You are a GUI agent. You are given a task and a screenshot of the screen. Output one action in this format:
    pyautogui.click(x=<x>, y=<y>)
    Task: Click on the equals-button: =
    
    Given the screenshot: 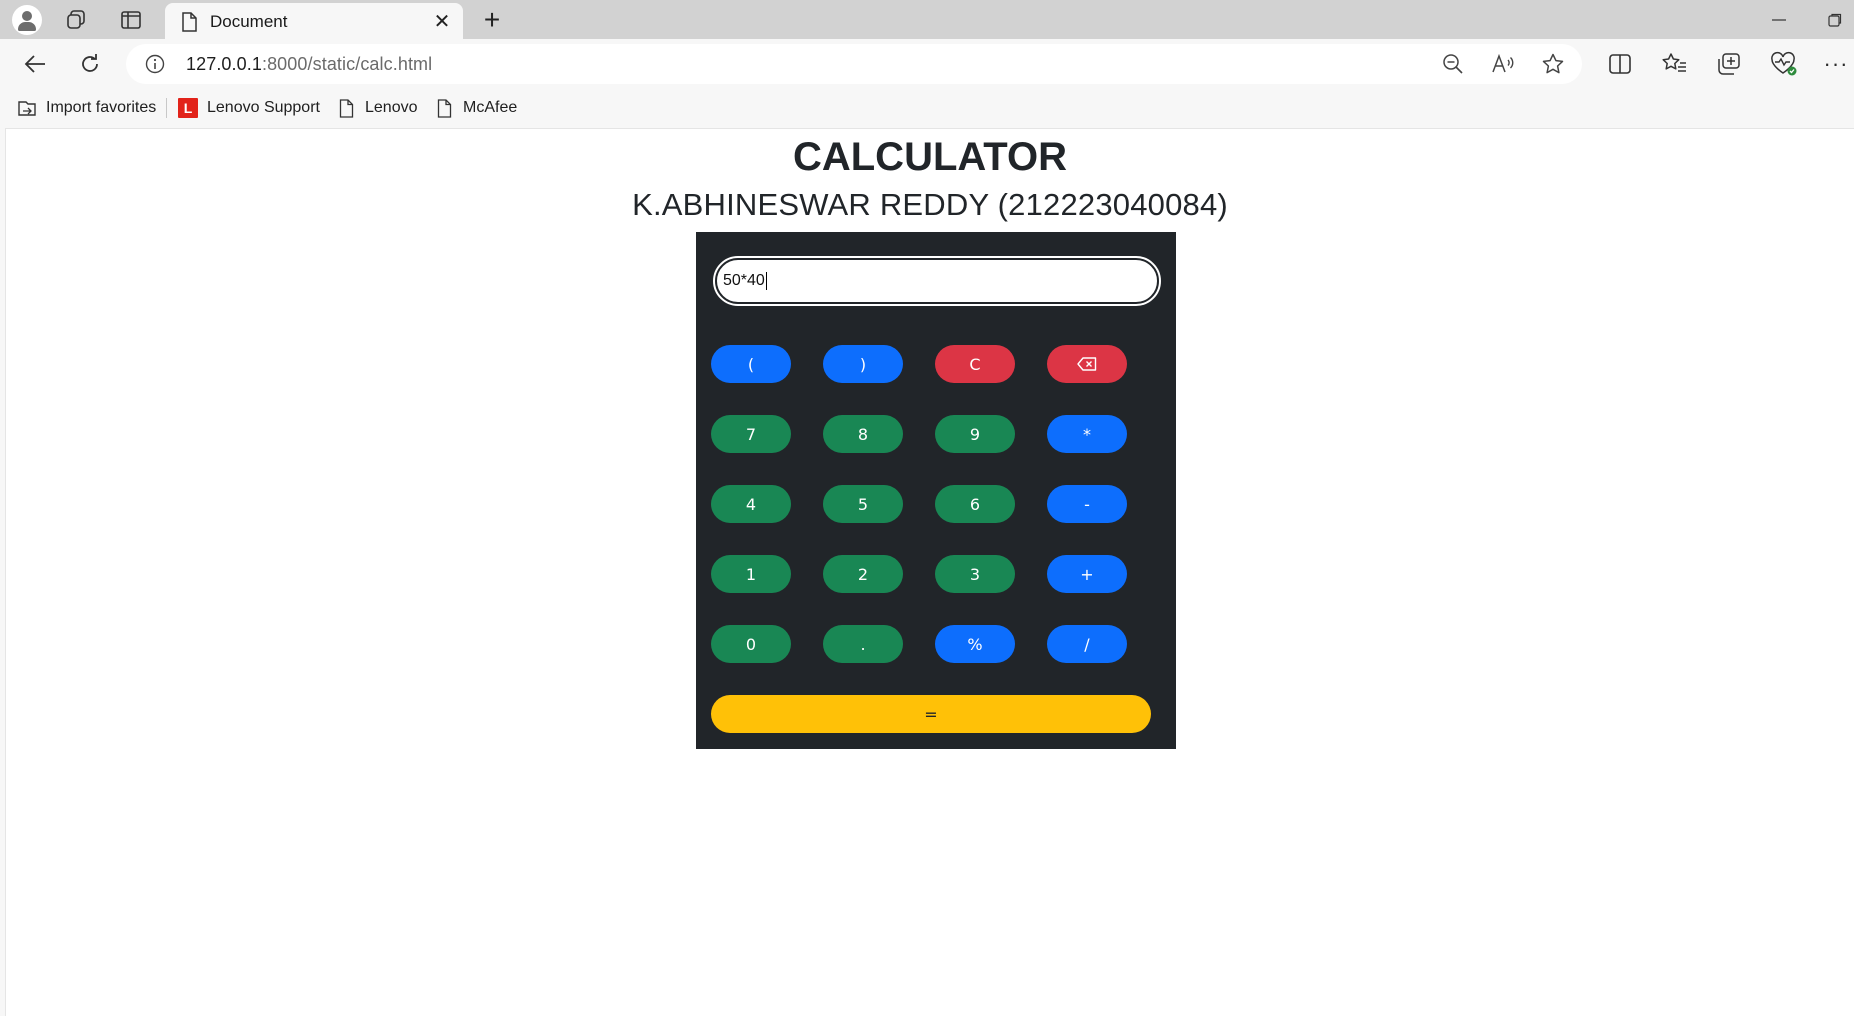 What is the action you would take?
    pyautogui.click(x=931, y=714)
    